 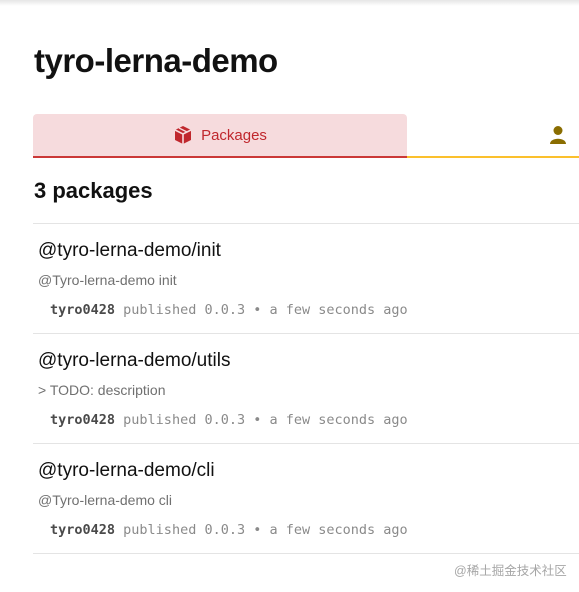 What do you see at coordinates (510, 571) in the screenshot?
I see `watermark: @稀土掘金技术社区` at bounding box center [510, 571].